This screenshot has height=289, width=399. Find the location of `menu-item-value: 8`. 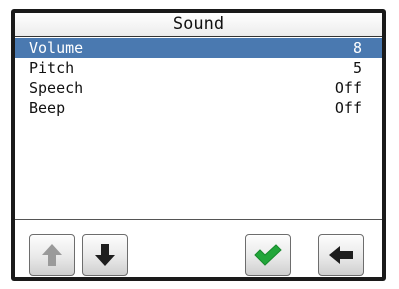

menu-item-value: 8 is located at coordinates (357, 48).